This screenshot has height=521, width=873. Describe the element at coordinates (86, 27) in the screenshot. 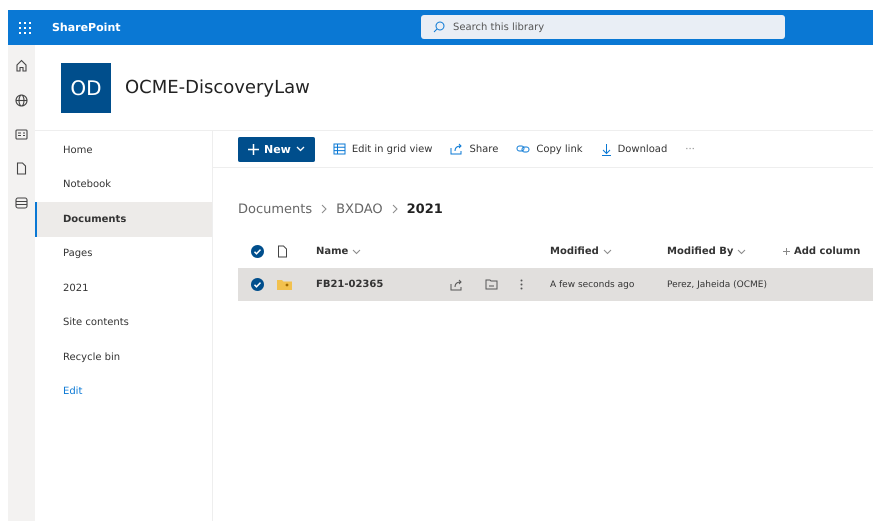

I see `app-name: SharePoint` at that location.